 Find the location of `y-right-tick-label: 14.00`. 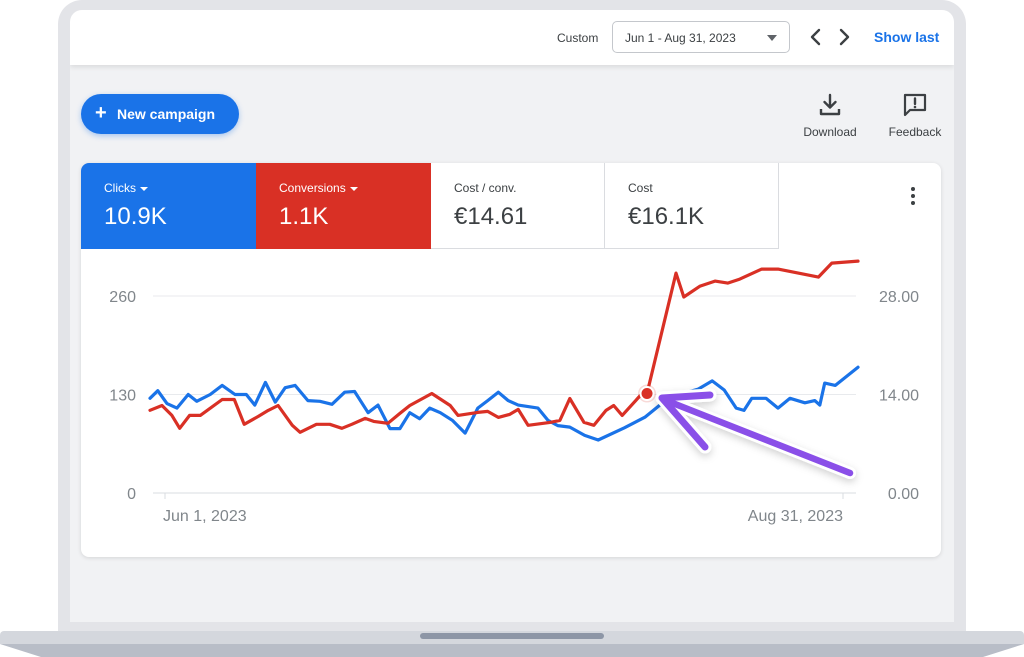

y-right-tick-label: 14.00 is located at coordinates (899, 396).